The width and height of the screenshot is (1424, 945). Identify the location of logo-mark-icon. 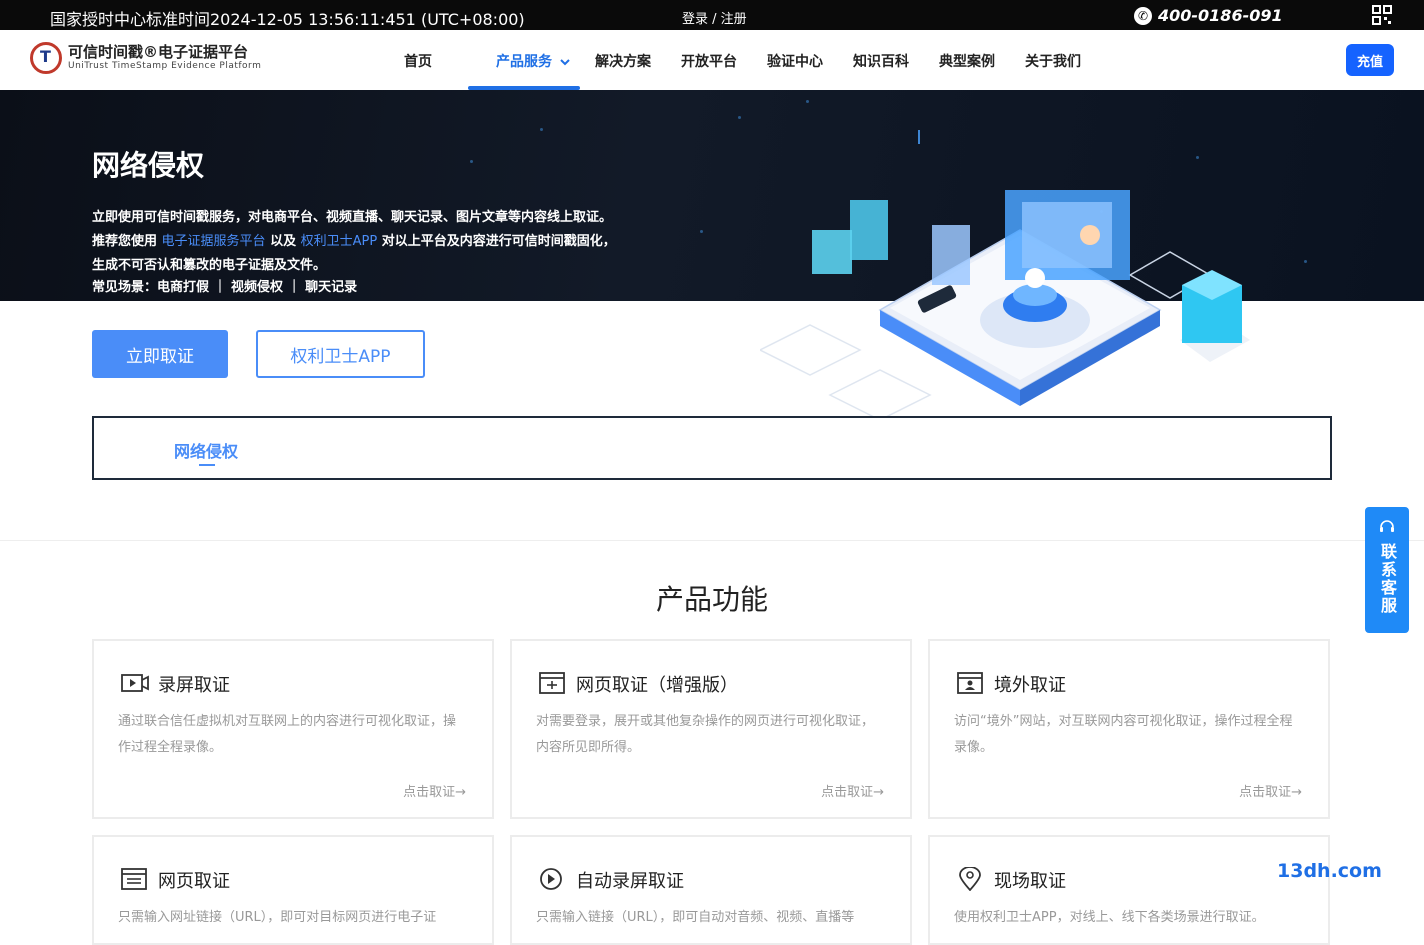
(46, 58).